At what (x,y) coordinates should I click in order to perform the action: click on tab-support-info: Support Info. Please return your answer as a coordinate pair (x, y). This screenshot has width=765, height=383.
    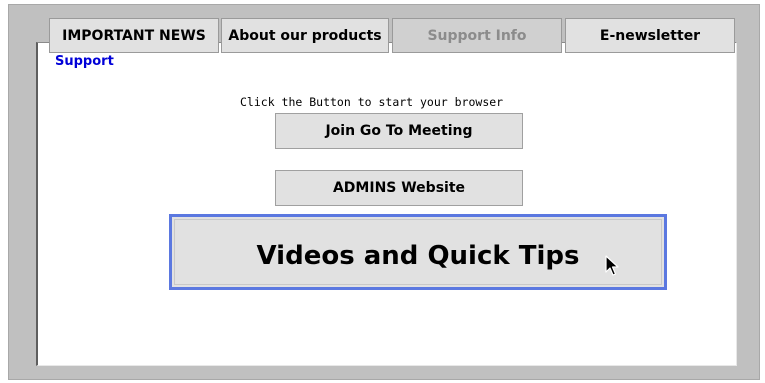
    Looking at the image, I should click on (477, 35).